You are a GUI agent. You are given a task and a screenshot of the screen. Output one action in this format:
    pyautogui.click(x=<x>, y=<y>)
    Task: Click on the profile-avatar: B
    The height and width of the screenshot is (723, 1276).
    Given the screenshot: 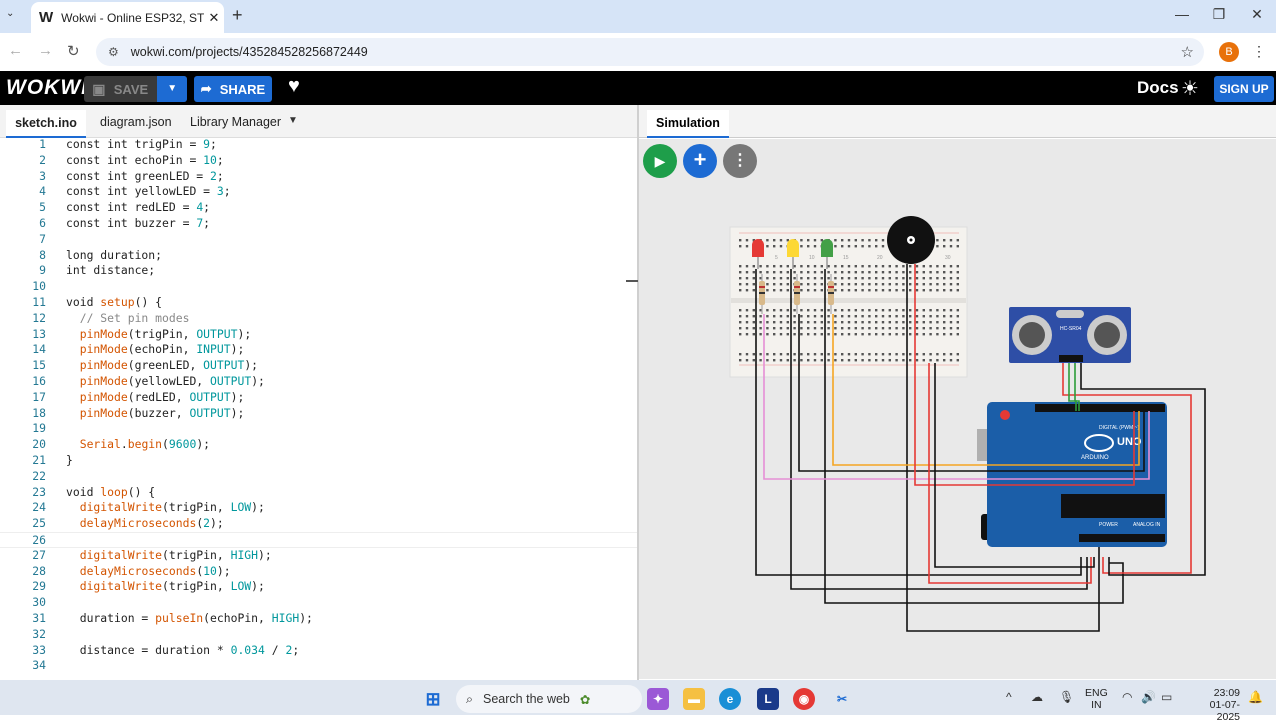 What is the action you would take?
    pyautogui.click(x=1229, y=52)
    